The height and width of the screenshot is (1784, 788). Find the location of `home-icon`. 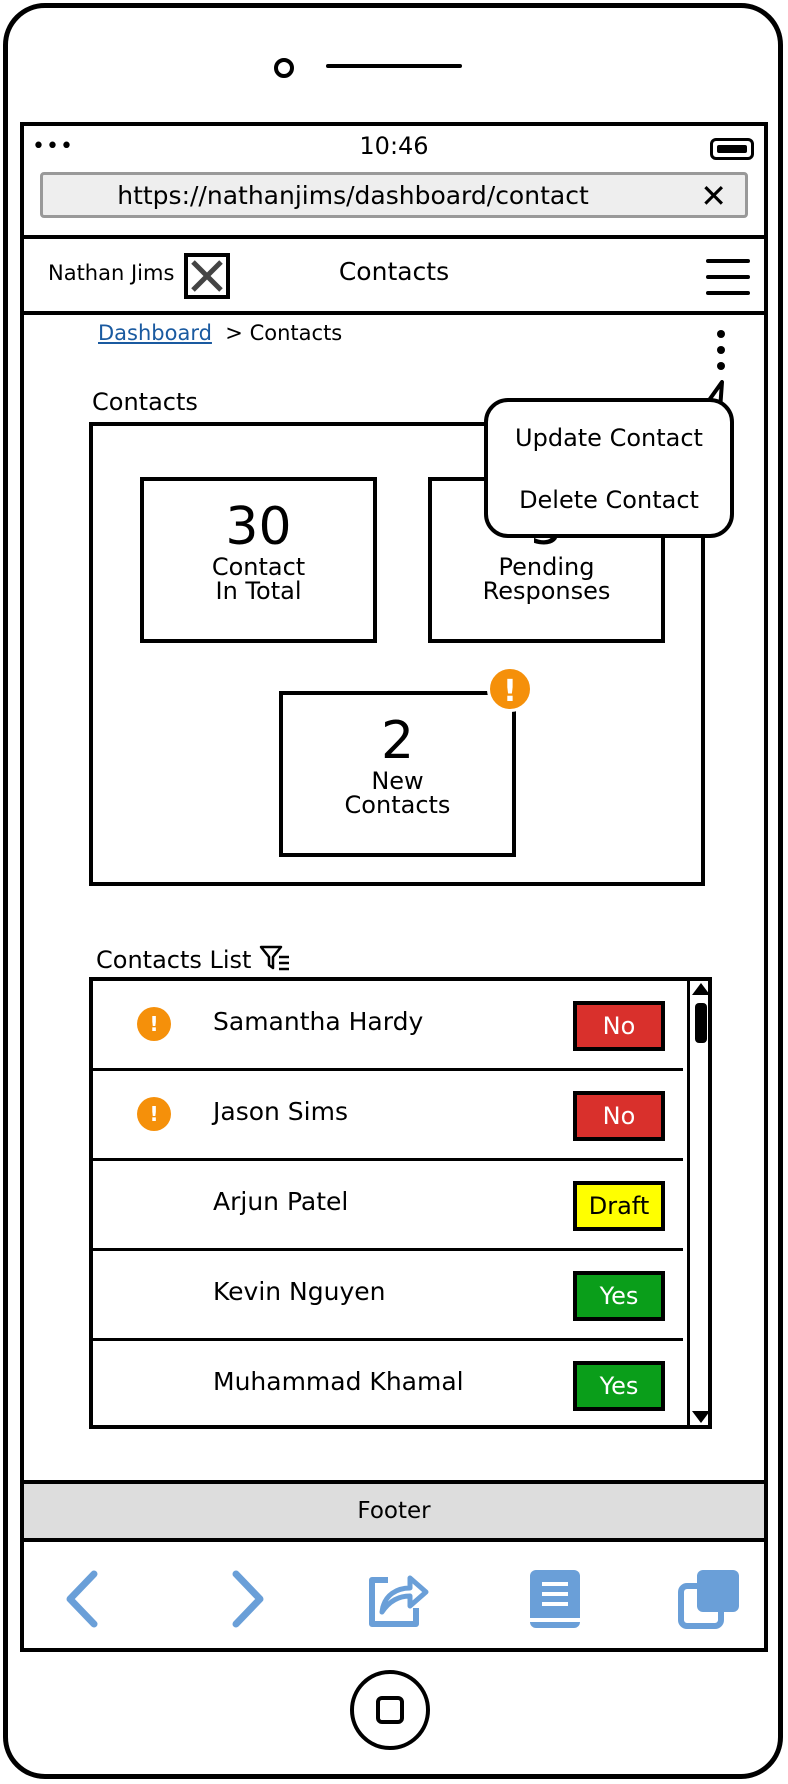

home-icon is located at coordinates (390, 1710).